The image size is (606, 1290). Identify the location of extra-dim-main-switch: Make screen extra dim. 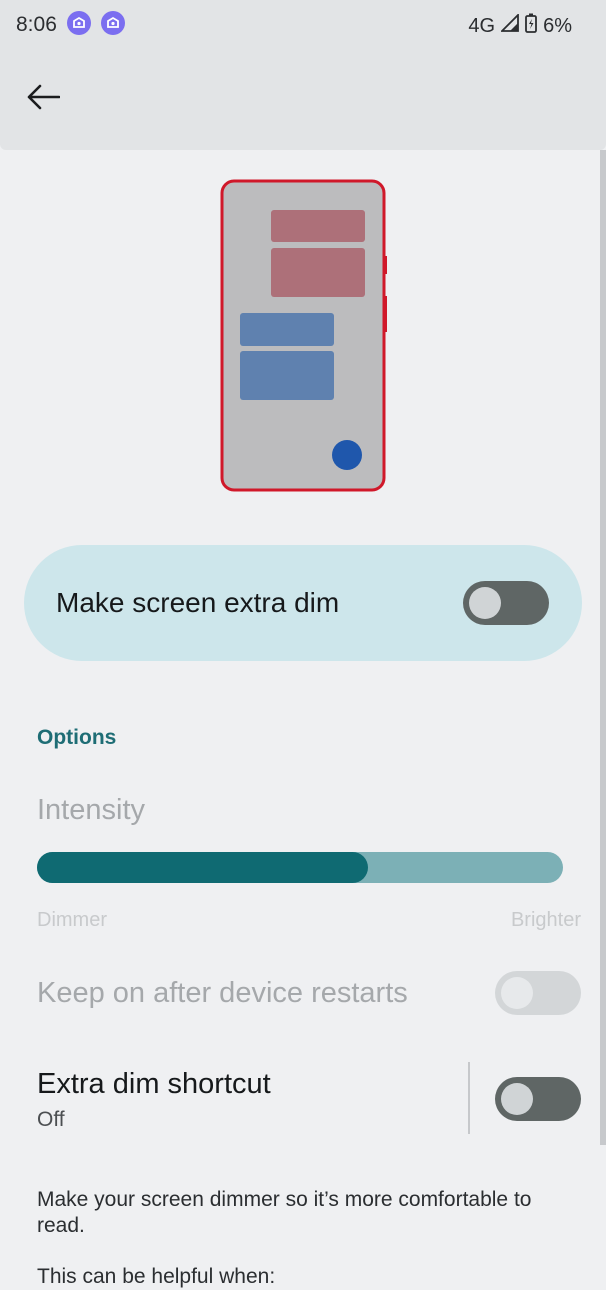
(303, 603).